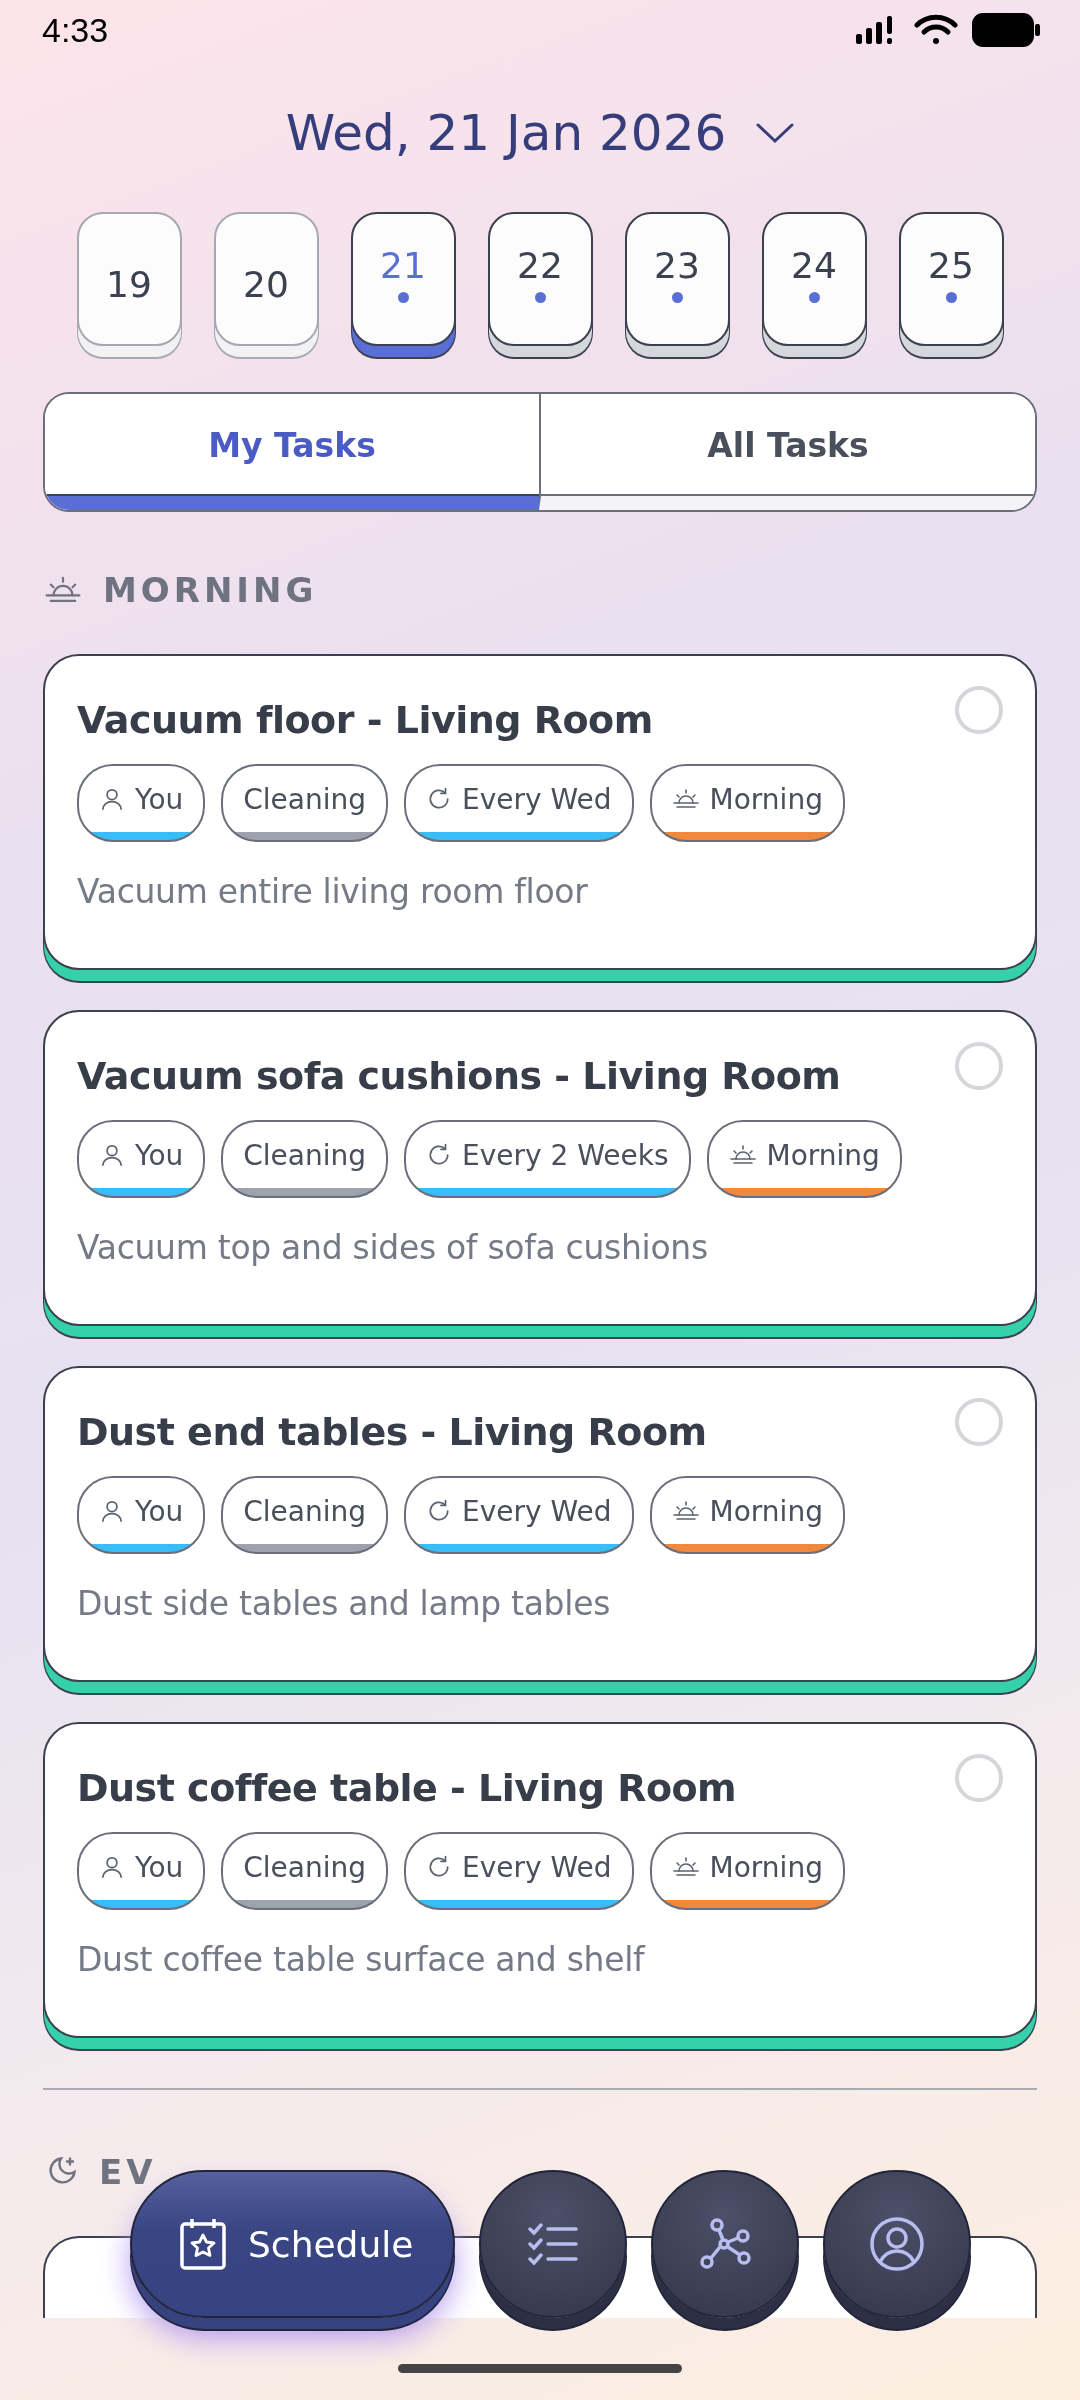 The image size is (1080, 2400). Describe the element at coordinates (344, 1603) in the screenshot. I see `task-description: Dust side tables and lamp tables` at that location.